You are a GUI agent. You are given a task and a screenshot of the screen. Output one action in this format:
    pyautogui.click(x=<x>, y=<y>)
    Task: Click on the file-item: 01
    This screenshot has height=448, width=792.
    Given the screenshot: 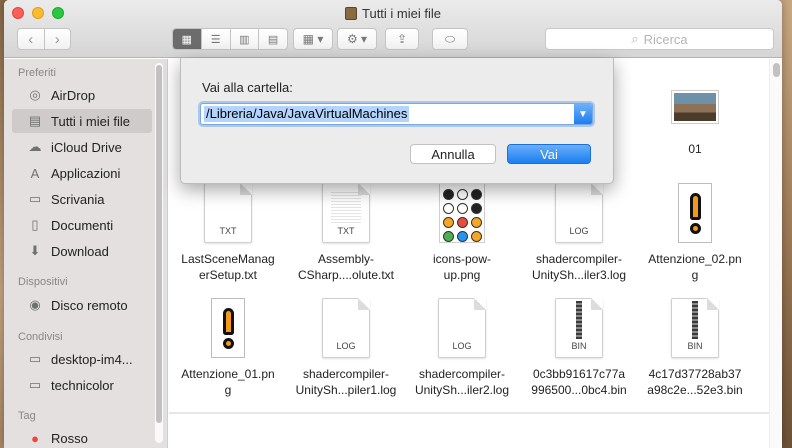 What is the action you would take?
    pyautogui.click(x=695, y=117)
    